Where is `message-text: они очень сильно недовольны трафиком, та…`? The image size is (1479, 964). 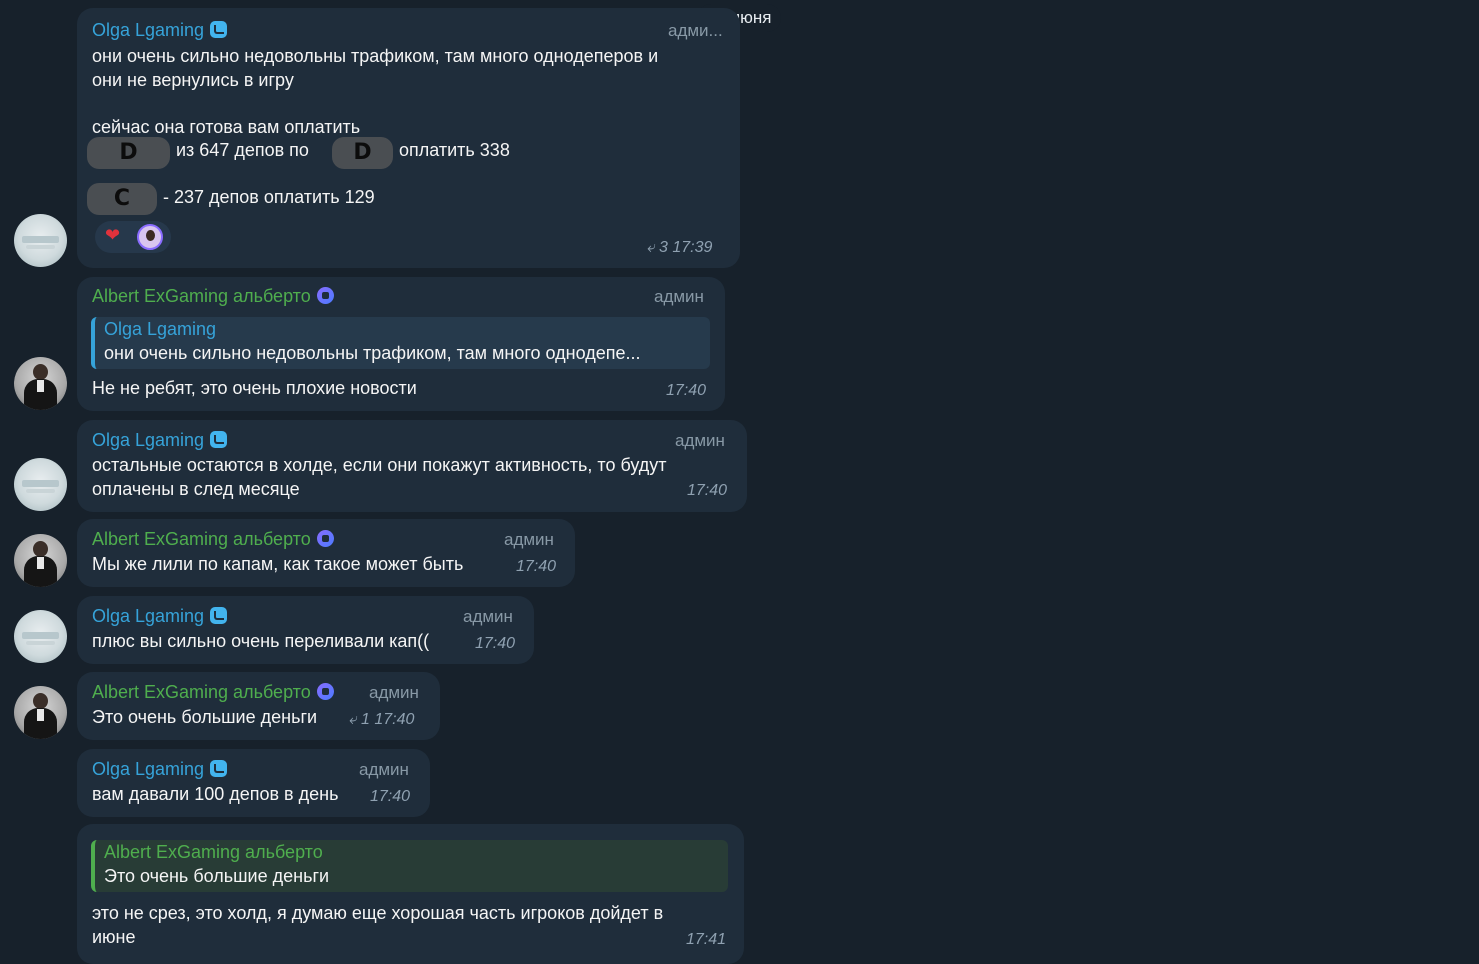 message-text: они очень сильно недовольны трафиком, та… is located at coordinates (375, 91).